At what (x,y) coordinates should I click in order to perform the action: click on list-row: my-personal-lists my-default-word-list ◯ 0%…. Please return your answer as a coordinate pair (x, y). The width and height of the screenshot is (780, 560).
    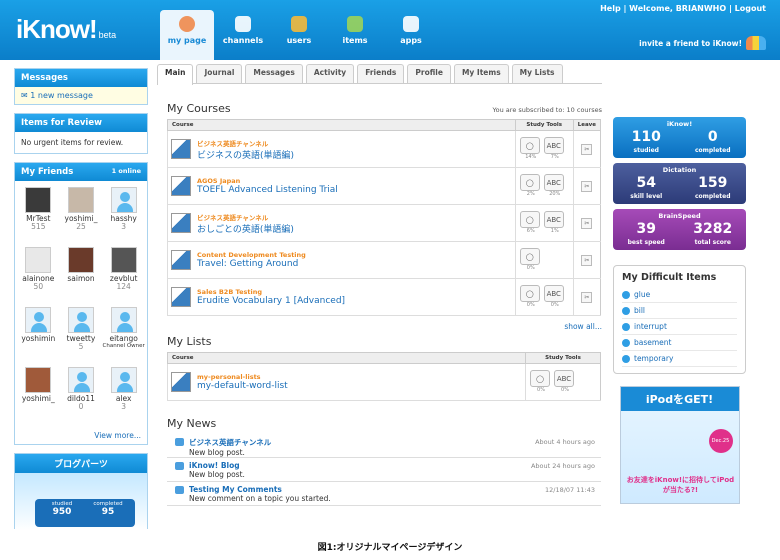
    Looking at the image, I should click on (384, 382).